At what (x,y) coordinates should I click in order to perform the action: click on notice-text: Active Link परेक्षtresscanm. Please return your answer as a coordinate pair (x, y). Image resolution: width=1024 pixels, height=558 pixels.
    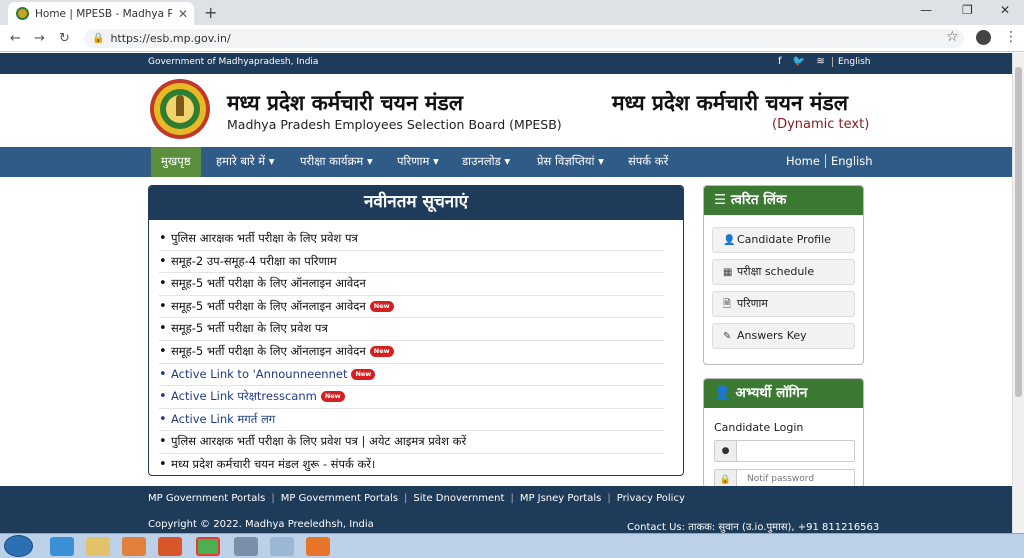
    Looking at the image, I should click on (244, 396).